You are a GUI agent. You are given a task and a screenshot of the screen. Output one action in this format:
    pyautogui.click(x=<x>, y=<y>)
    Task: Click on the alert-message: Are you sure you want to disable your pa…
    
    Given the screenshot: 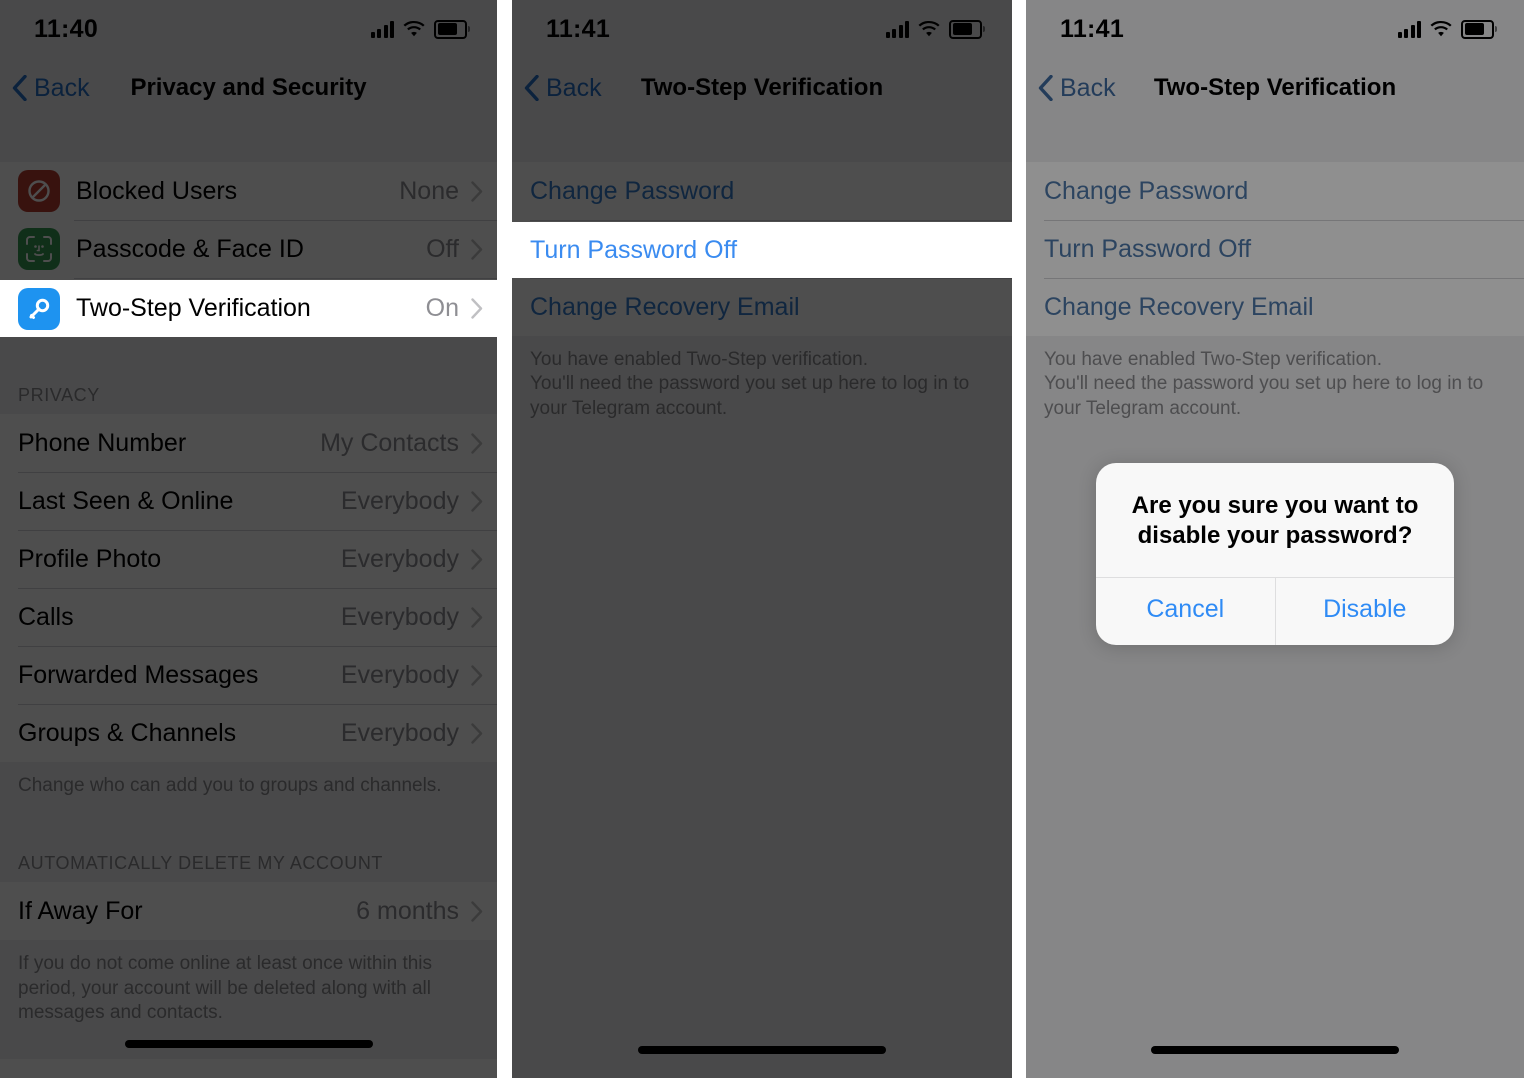 What is the action you would take?
    pyautogui.click(x=1275, y=521)
    